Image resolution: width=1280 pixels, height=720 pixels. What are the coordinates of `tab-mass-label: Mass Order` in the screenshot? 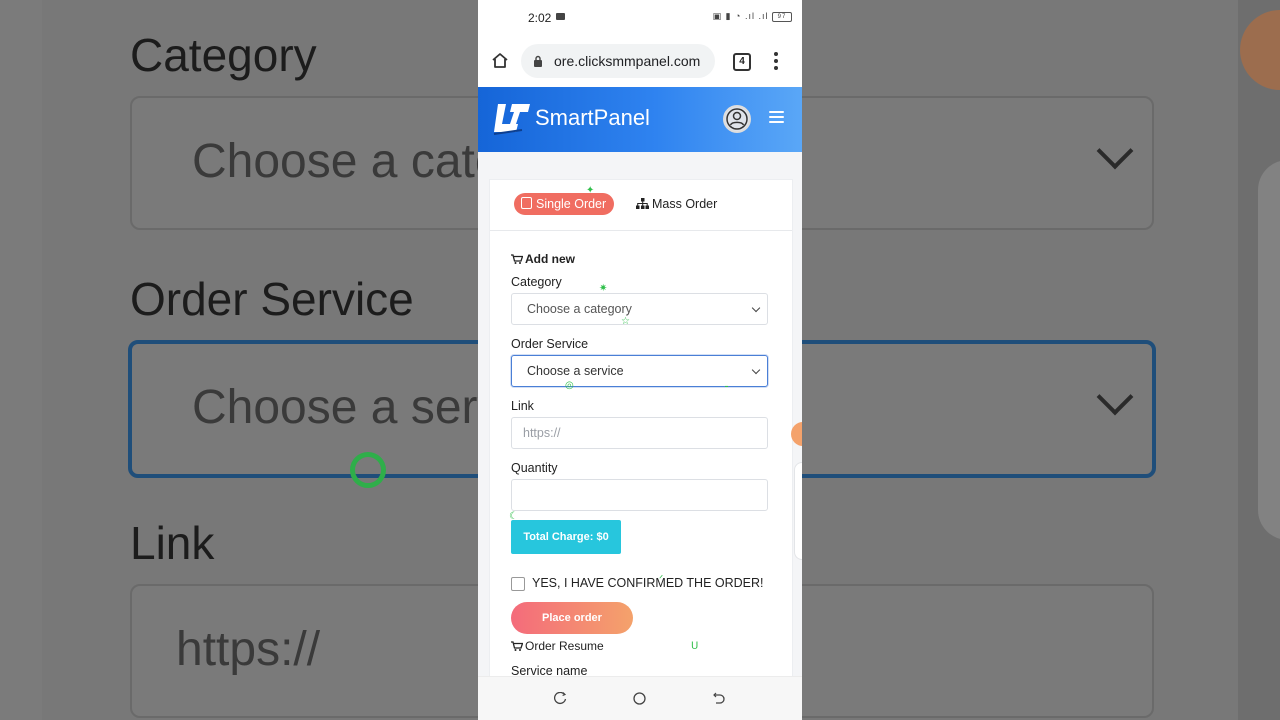 It's located at (685, 204).